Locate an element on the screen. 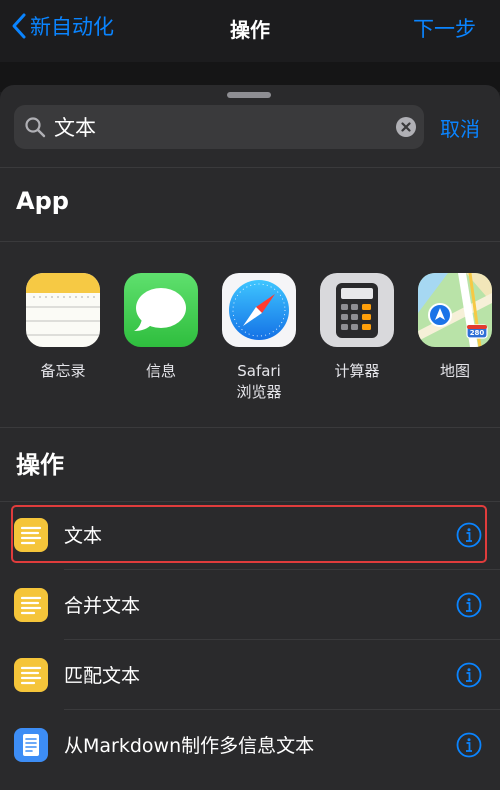 The image size is (500, 790). app-safari: Safari 浏览器 is located at coordinates (259, 338).